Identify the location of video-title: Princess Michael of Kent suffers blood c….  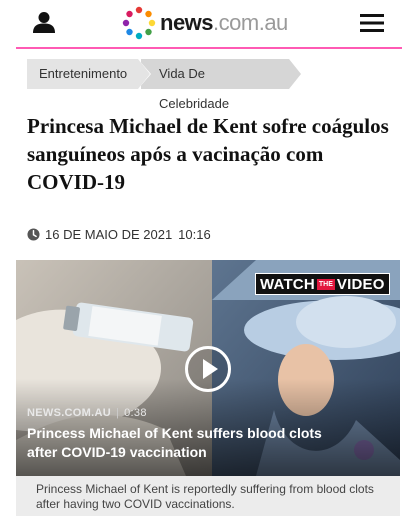
(187, 443).